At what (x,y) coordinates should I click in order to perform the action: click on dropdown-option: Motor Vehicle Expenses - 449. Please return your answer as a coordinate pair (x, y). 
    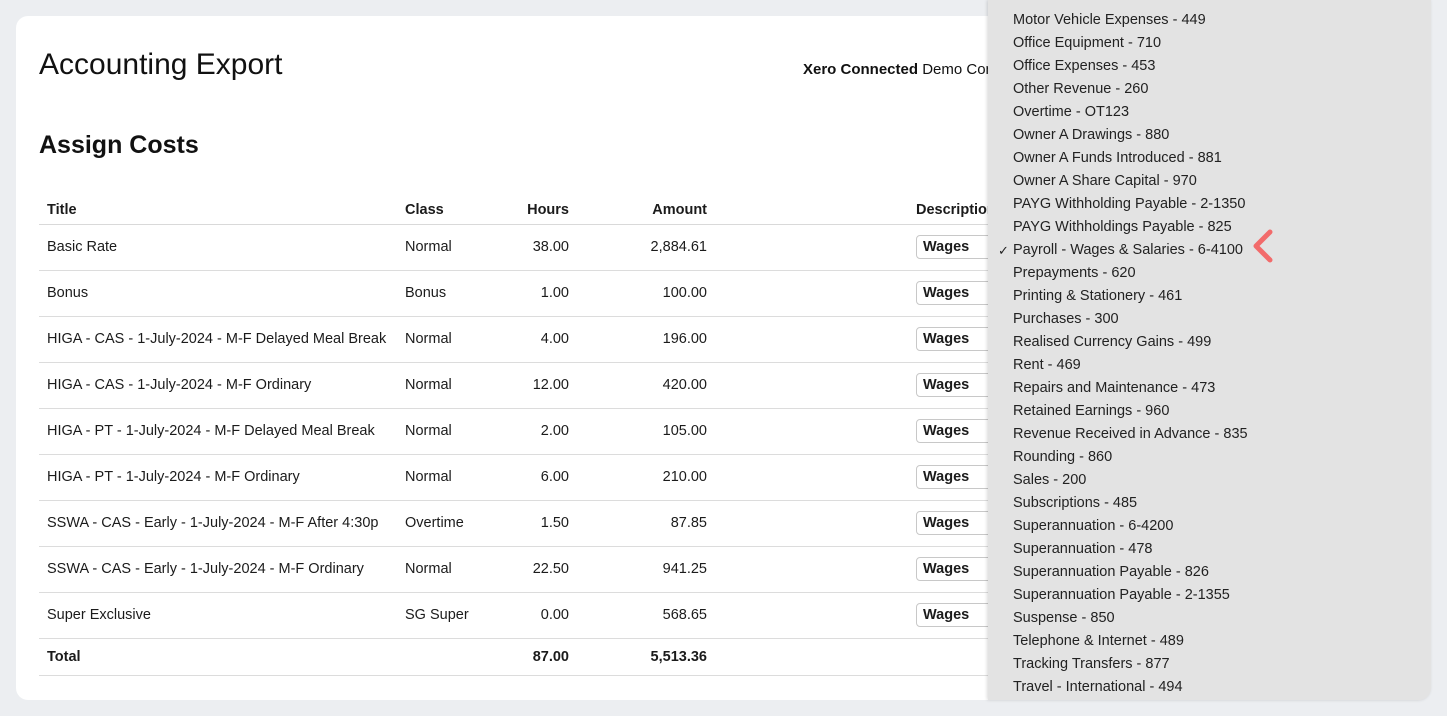
    Looking at the image, I should click on (1209, 20).